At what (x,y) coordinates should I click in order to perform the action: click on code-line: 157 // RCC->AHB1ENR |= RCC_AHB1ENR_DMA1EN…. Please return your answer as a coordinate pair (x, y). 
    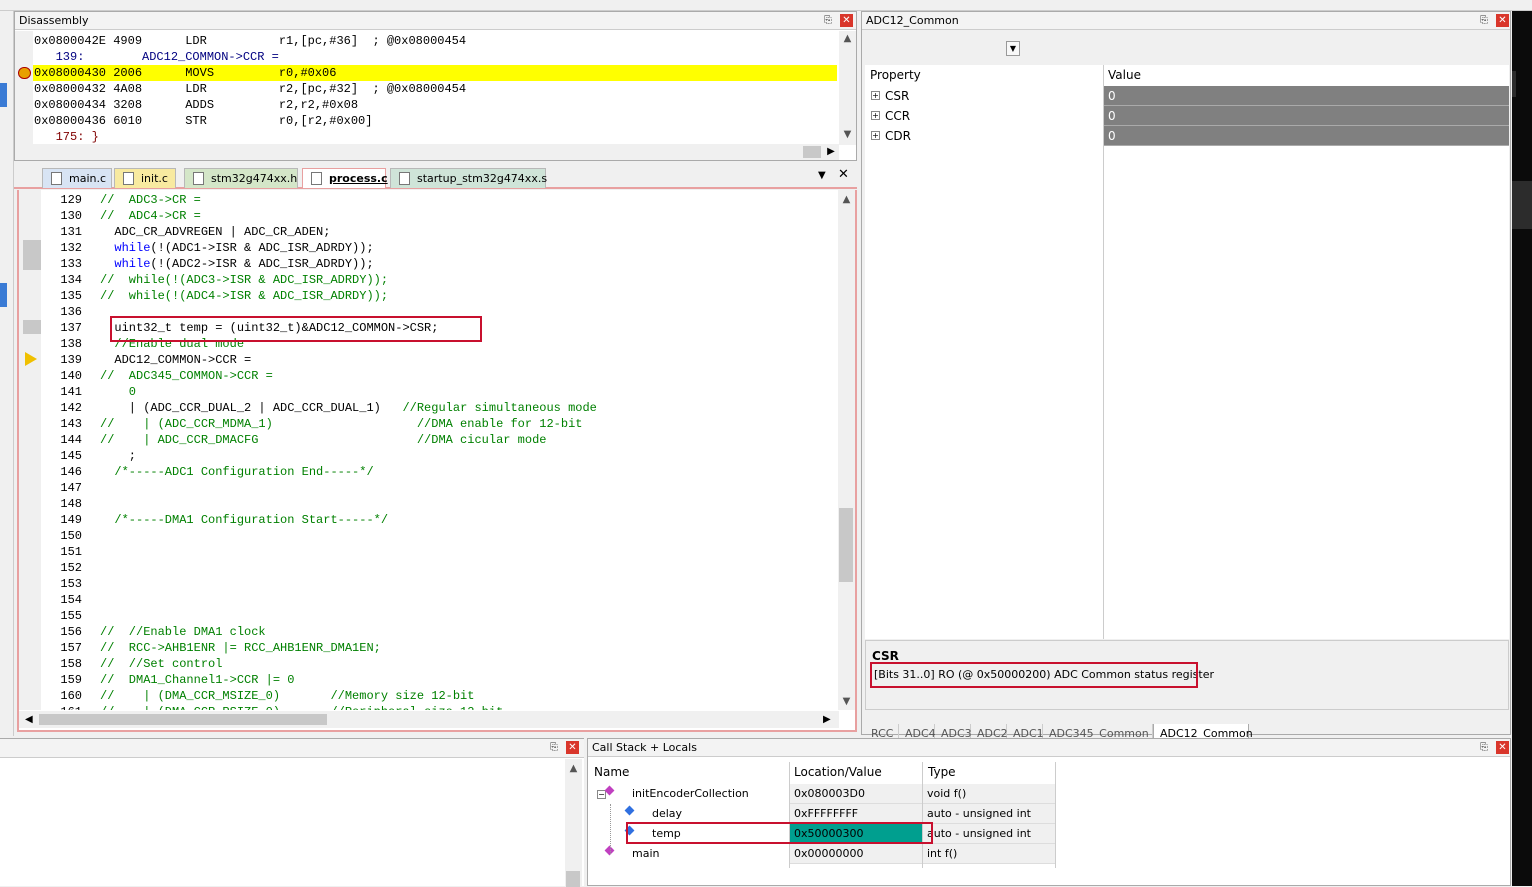
    Looking at the image, I should click on (420, 648).